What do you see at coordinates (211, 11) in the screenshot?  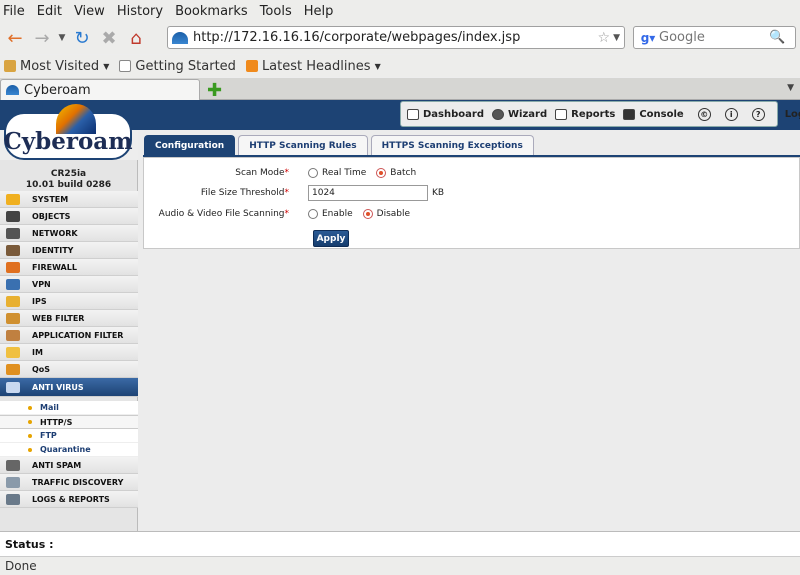 I see `menu-bookmarks: Bookmarks` at bounding box center [211, 11].